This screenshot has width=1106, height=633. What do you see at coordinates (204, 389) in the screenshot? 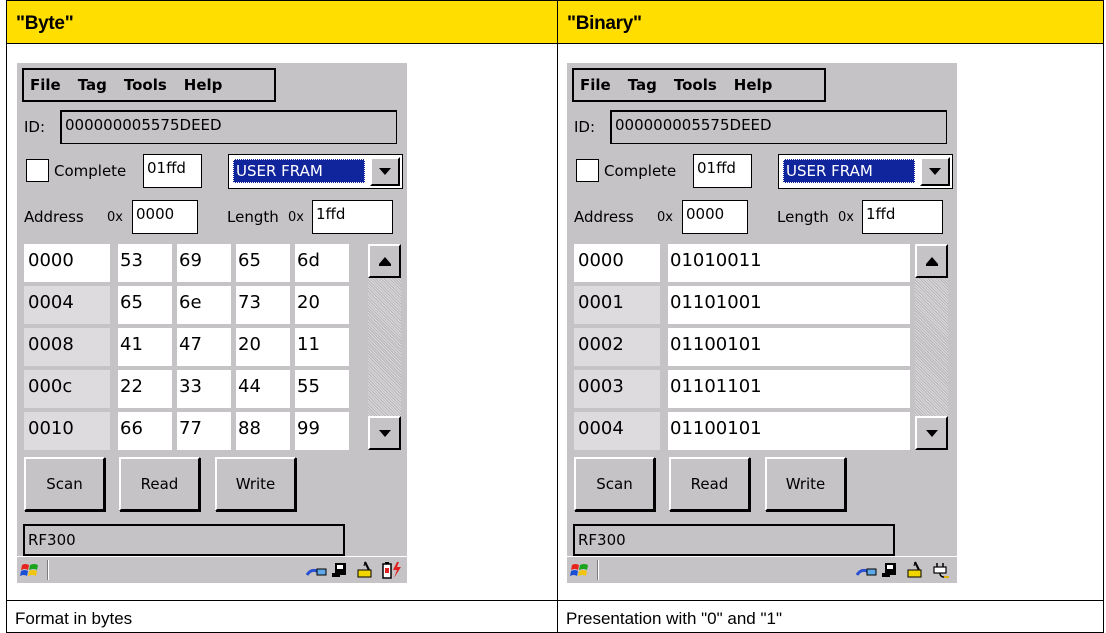
I see `byte-cell: 33` at bounding box center [204, 389].